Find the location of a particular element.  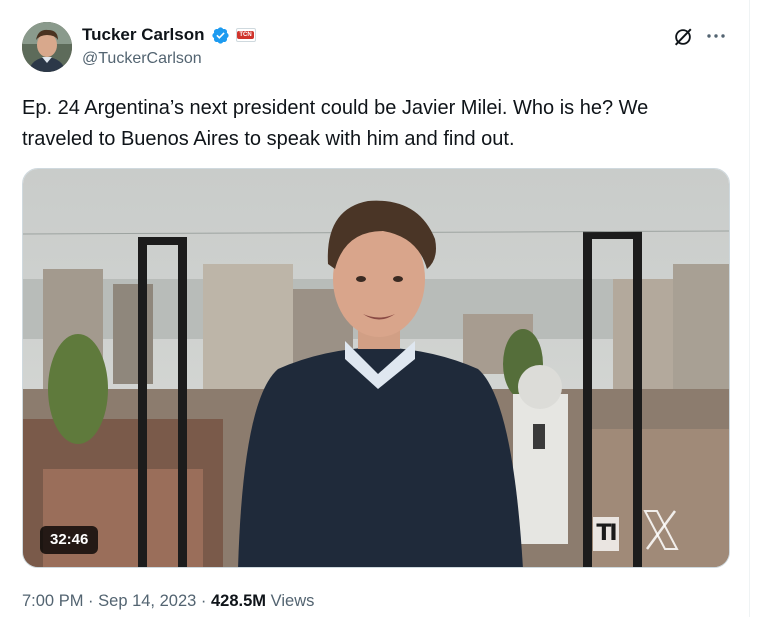

tweet-header: Tucker Carlson TCN @TuckerCarlson is located at coordinates (377, 48).